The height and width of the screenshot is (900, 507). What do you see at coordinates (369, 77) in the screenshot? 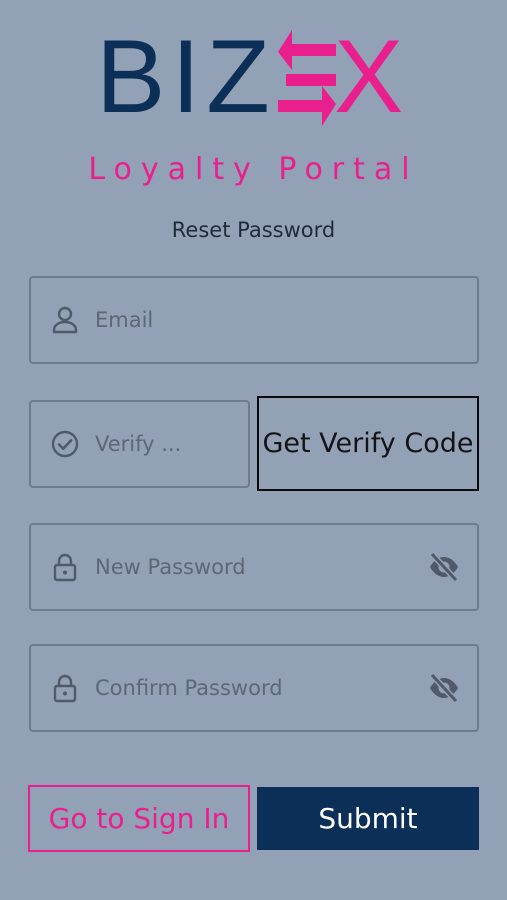
I see `logo-text-x: X` at bounding box center [369, 77].